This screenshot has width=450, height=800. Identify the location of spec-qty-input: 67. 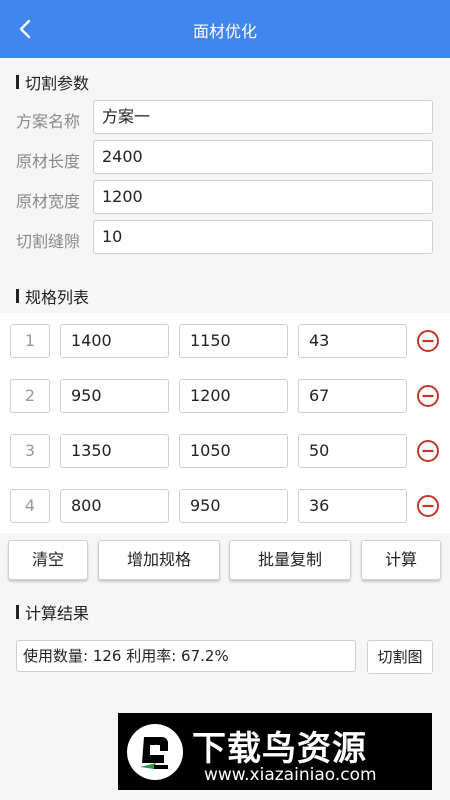
(352, 396).